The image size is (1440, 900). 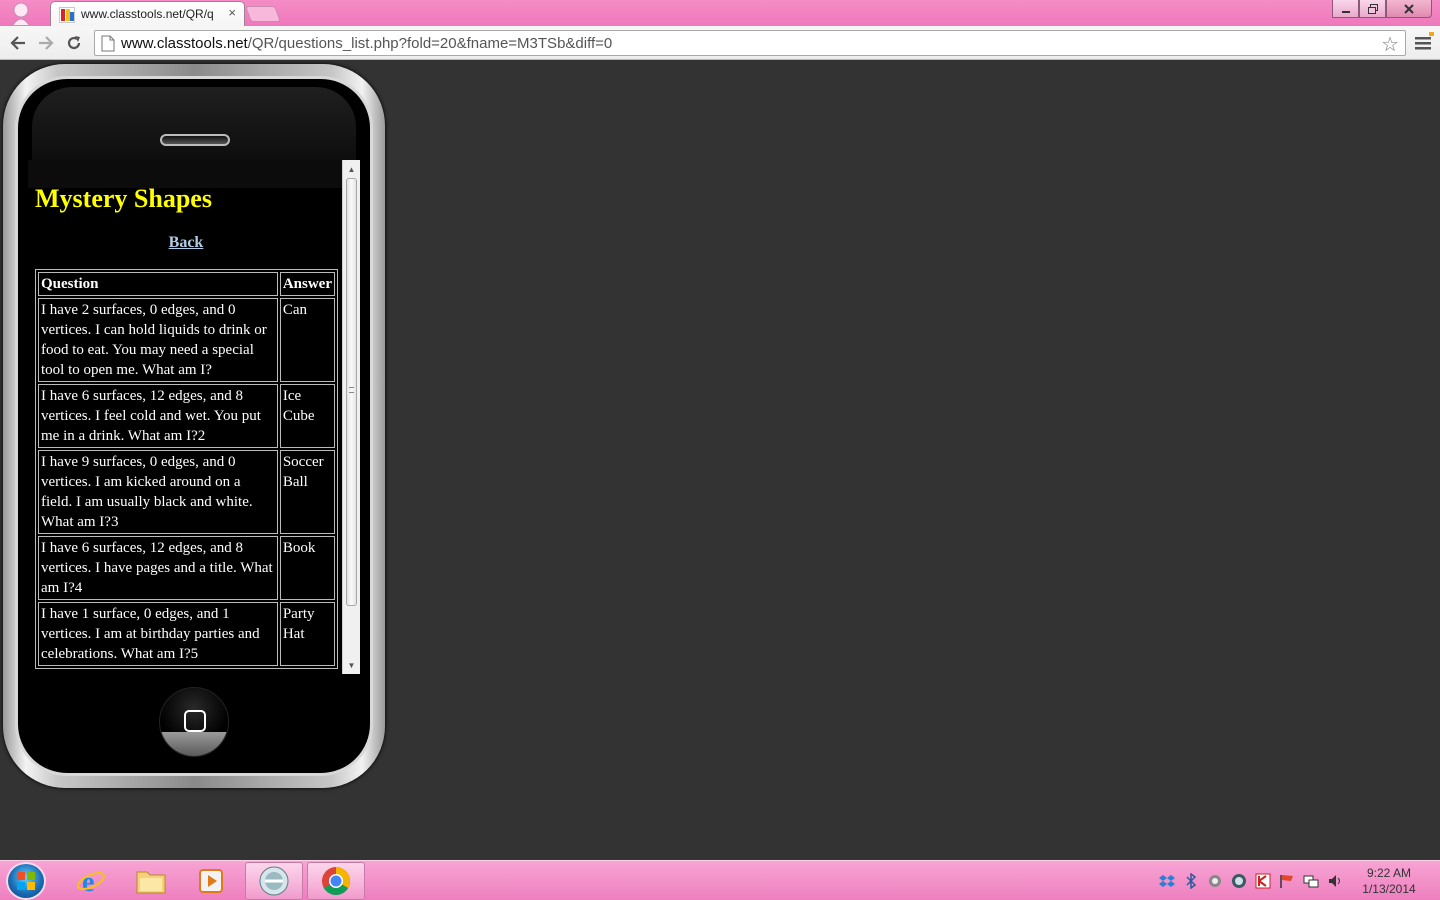 I want to click on phone-home-button, so click(x=194, y=722).